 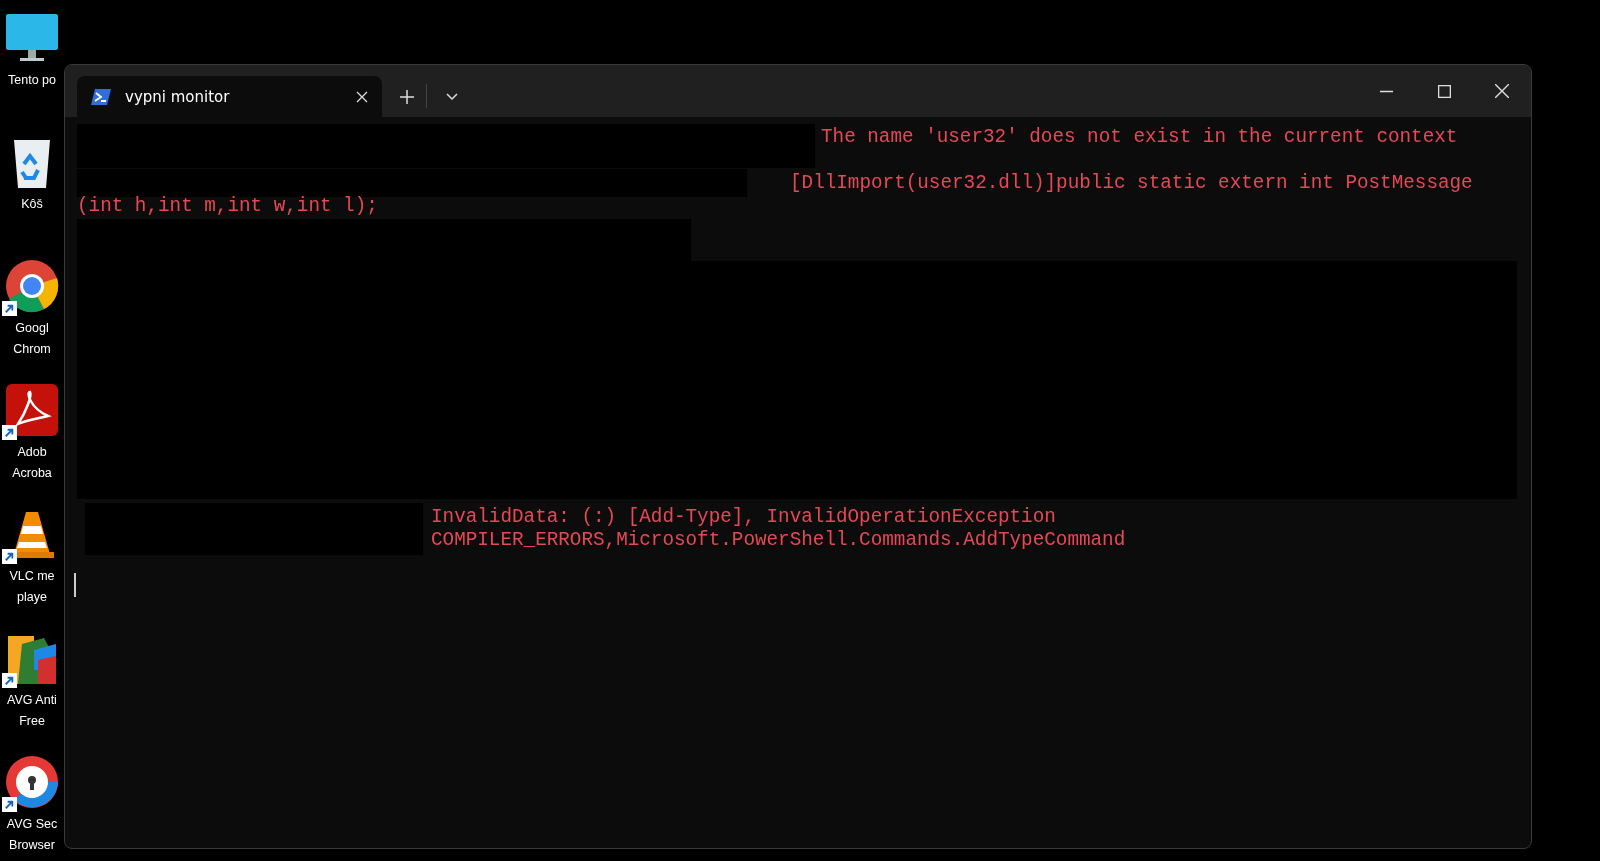 What do you see at coordinates (1444, 91) in the screenshot?
I see `maximize-icon` at bounding box center [1444, 91].